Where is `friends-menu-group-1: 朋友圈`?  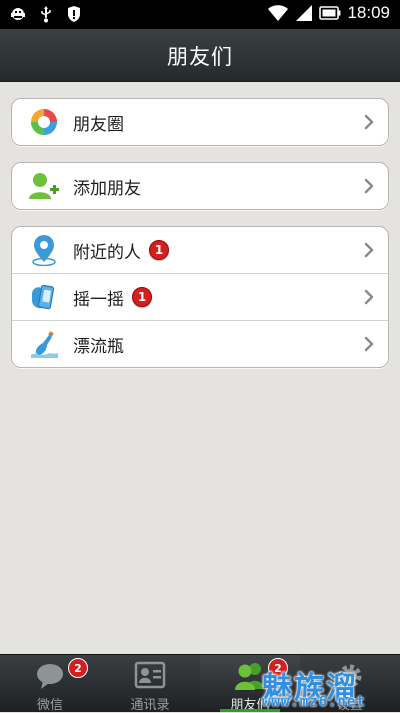 friends-menu-group-1: 朋友圈 is located at coordinates (200, 122).